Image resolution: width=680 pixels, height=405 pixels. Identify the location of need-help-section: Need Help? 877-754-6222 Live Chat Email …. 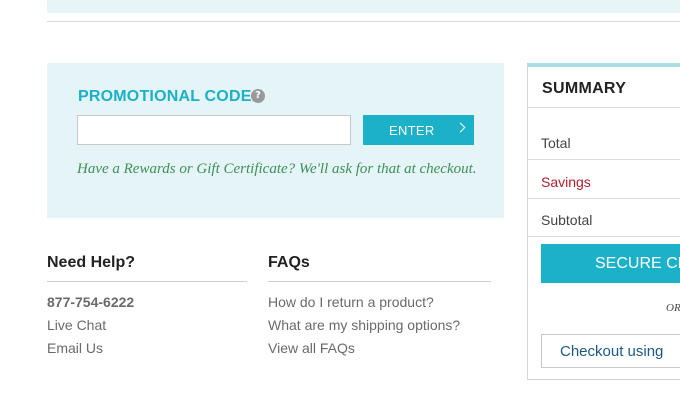
(147, 306).